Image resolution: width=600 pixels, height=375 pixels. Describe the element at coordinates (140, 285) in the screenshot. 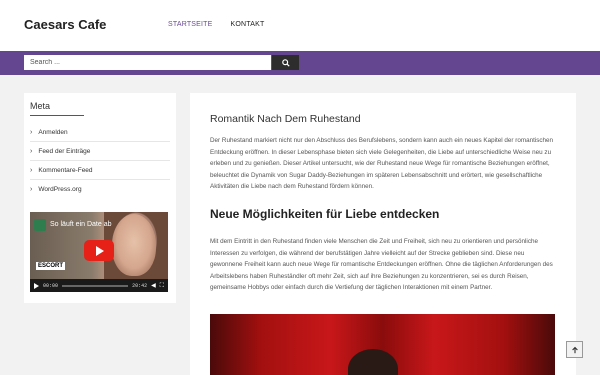

I see `video-time-total: 20:42` at that location.